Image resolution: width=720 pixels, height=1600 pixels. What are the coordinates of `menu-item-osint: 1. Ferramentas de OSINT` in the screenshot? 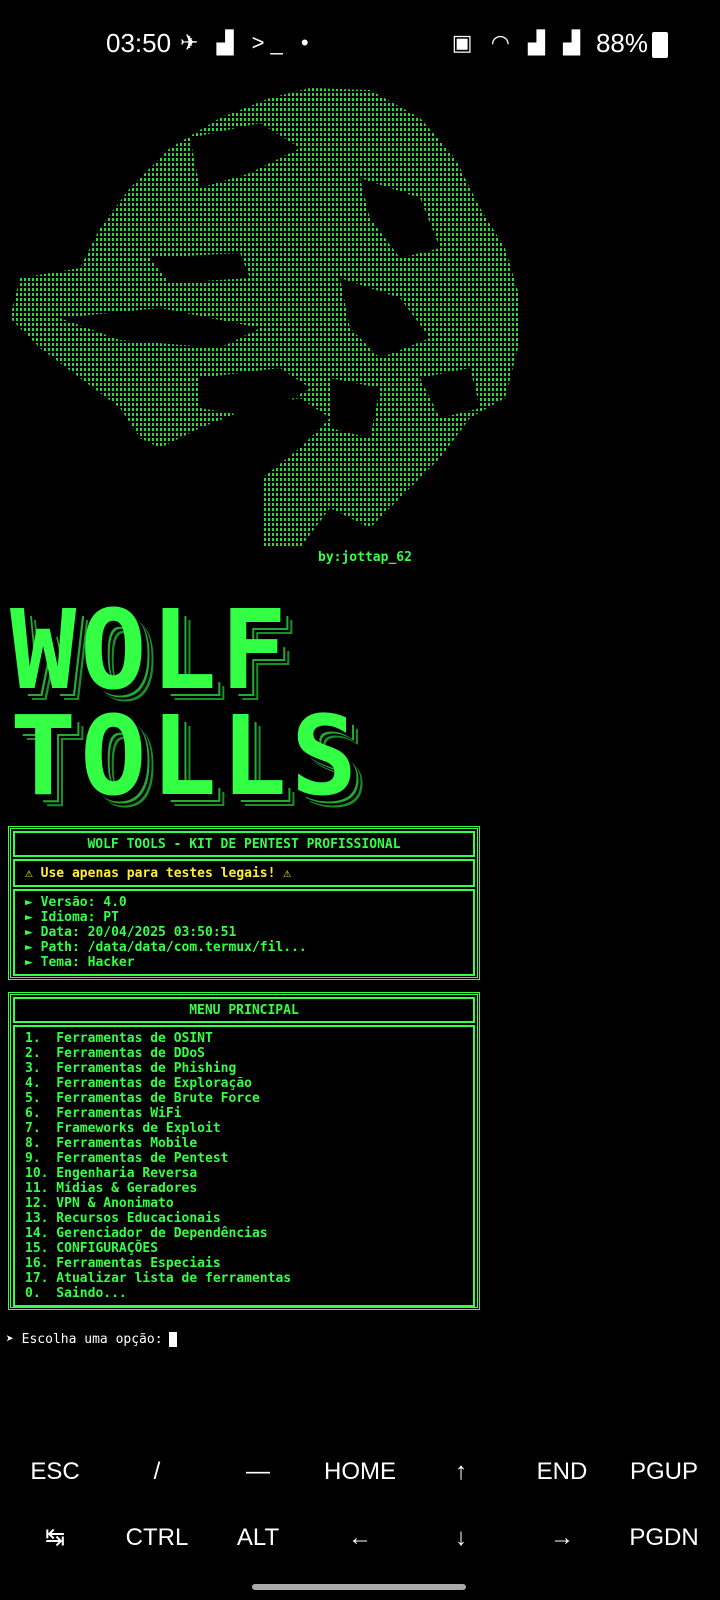 It's located at (244, 1038).